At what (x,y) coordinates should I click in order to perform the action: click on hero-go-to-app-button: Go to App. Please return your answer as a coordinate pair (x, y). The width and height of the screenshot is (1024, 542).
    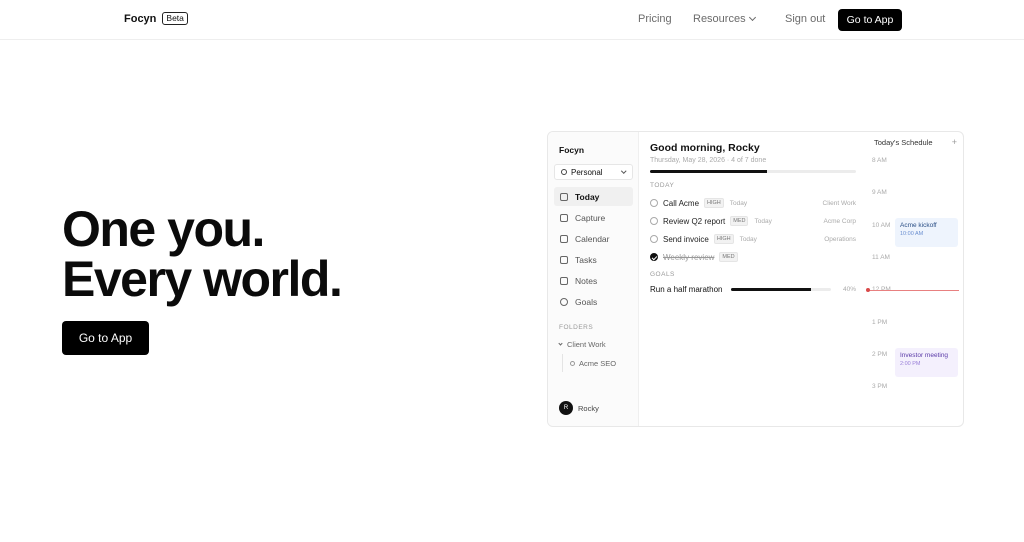
    Looking at the image, I should click on (105, 338).